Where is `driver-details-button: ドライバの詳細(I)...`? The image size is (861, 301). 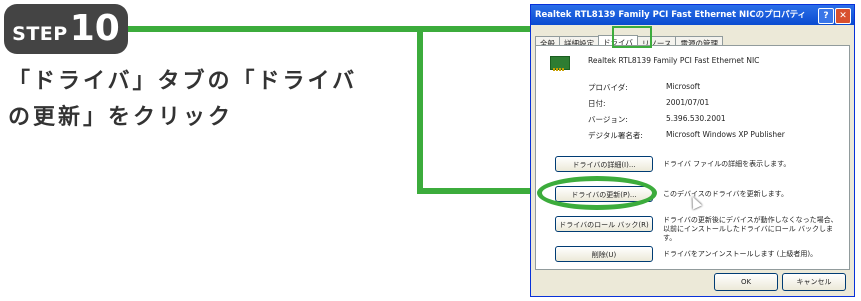 driver-details-button: ドライバの詳細(I)... is located at coordinates (604, 164).